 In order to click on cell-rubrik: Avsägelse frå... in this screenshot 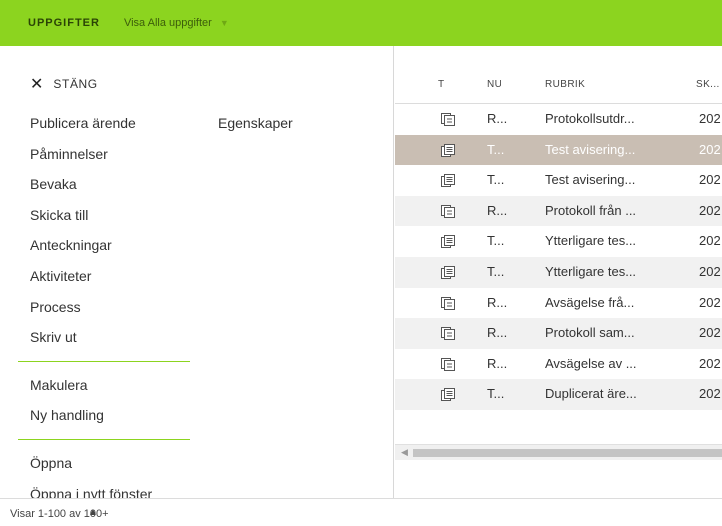, I will do `click(590, 302)`.